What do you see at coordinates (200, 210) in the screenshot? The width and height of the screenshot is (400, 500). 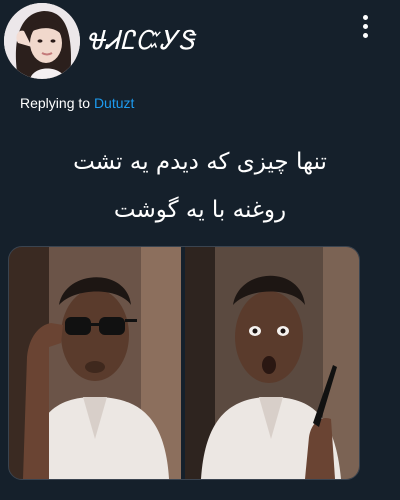 I see `tweet-text-line: روغنه با یه گوشت` at bounding box center [200, 210].